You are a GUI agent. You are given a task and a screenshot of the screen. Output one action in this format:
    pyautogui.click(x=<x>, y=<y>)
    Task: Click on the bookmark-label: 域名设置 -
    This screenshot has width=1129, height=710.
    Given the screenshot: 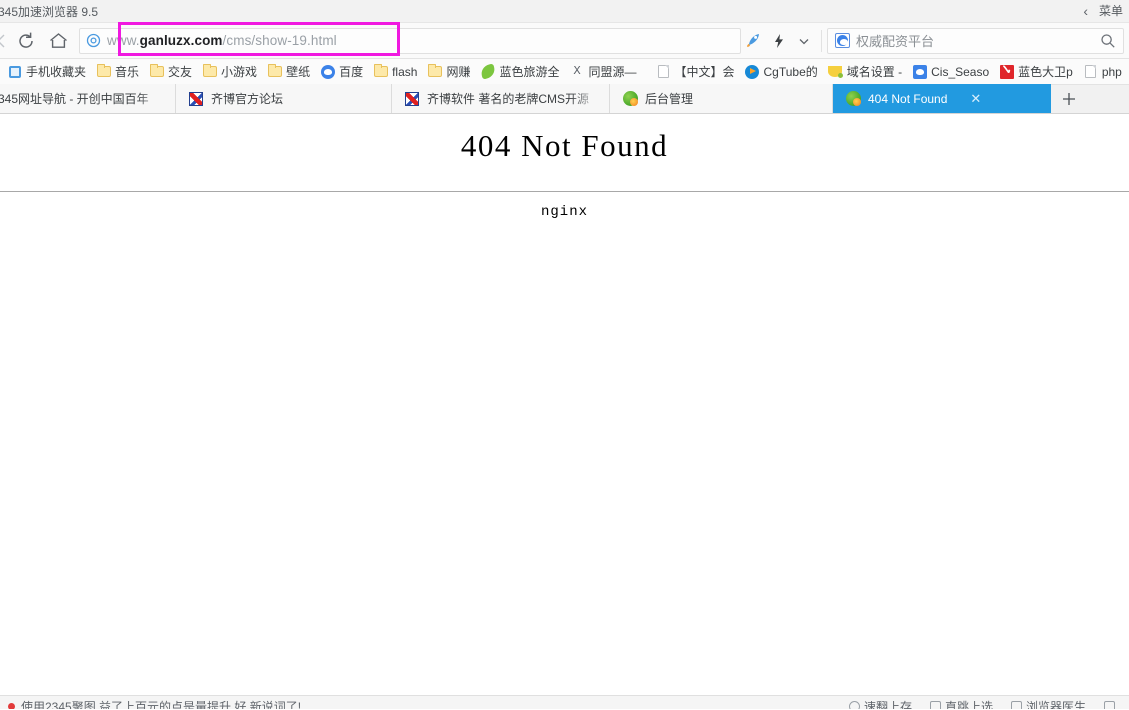 What is the action you would take?
    pyautogui.click(x=874, y=72)
    